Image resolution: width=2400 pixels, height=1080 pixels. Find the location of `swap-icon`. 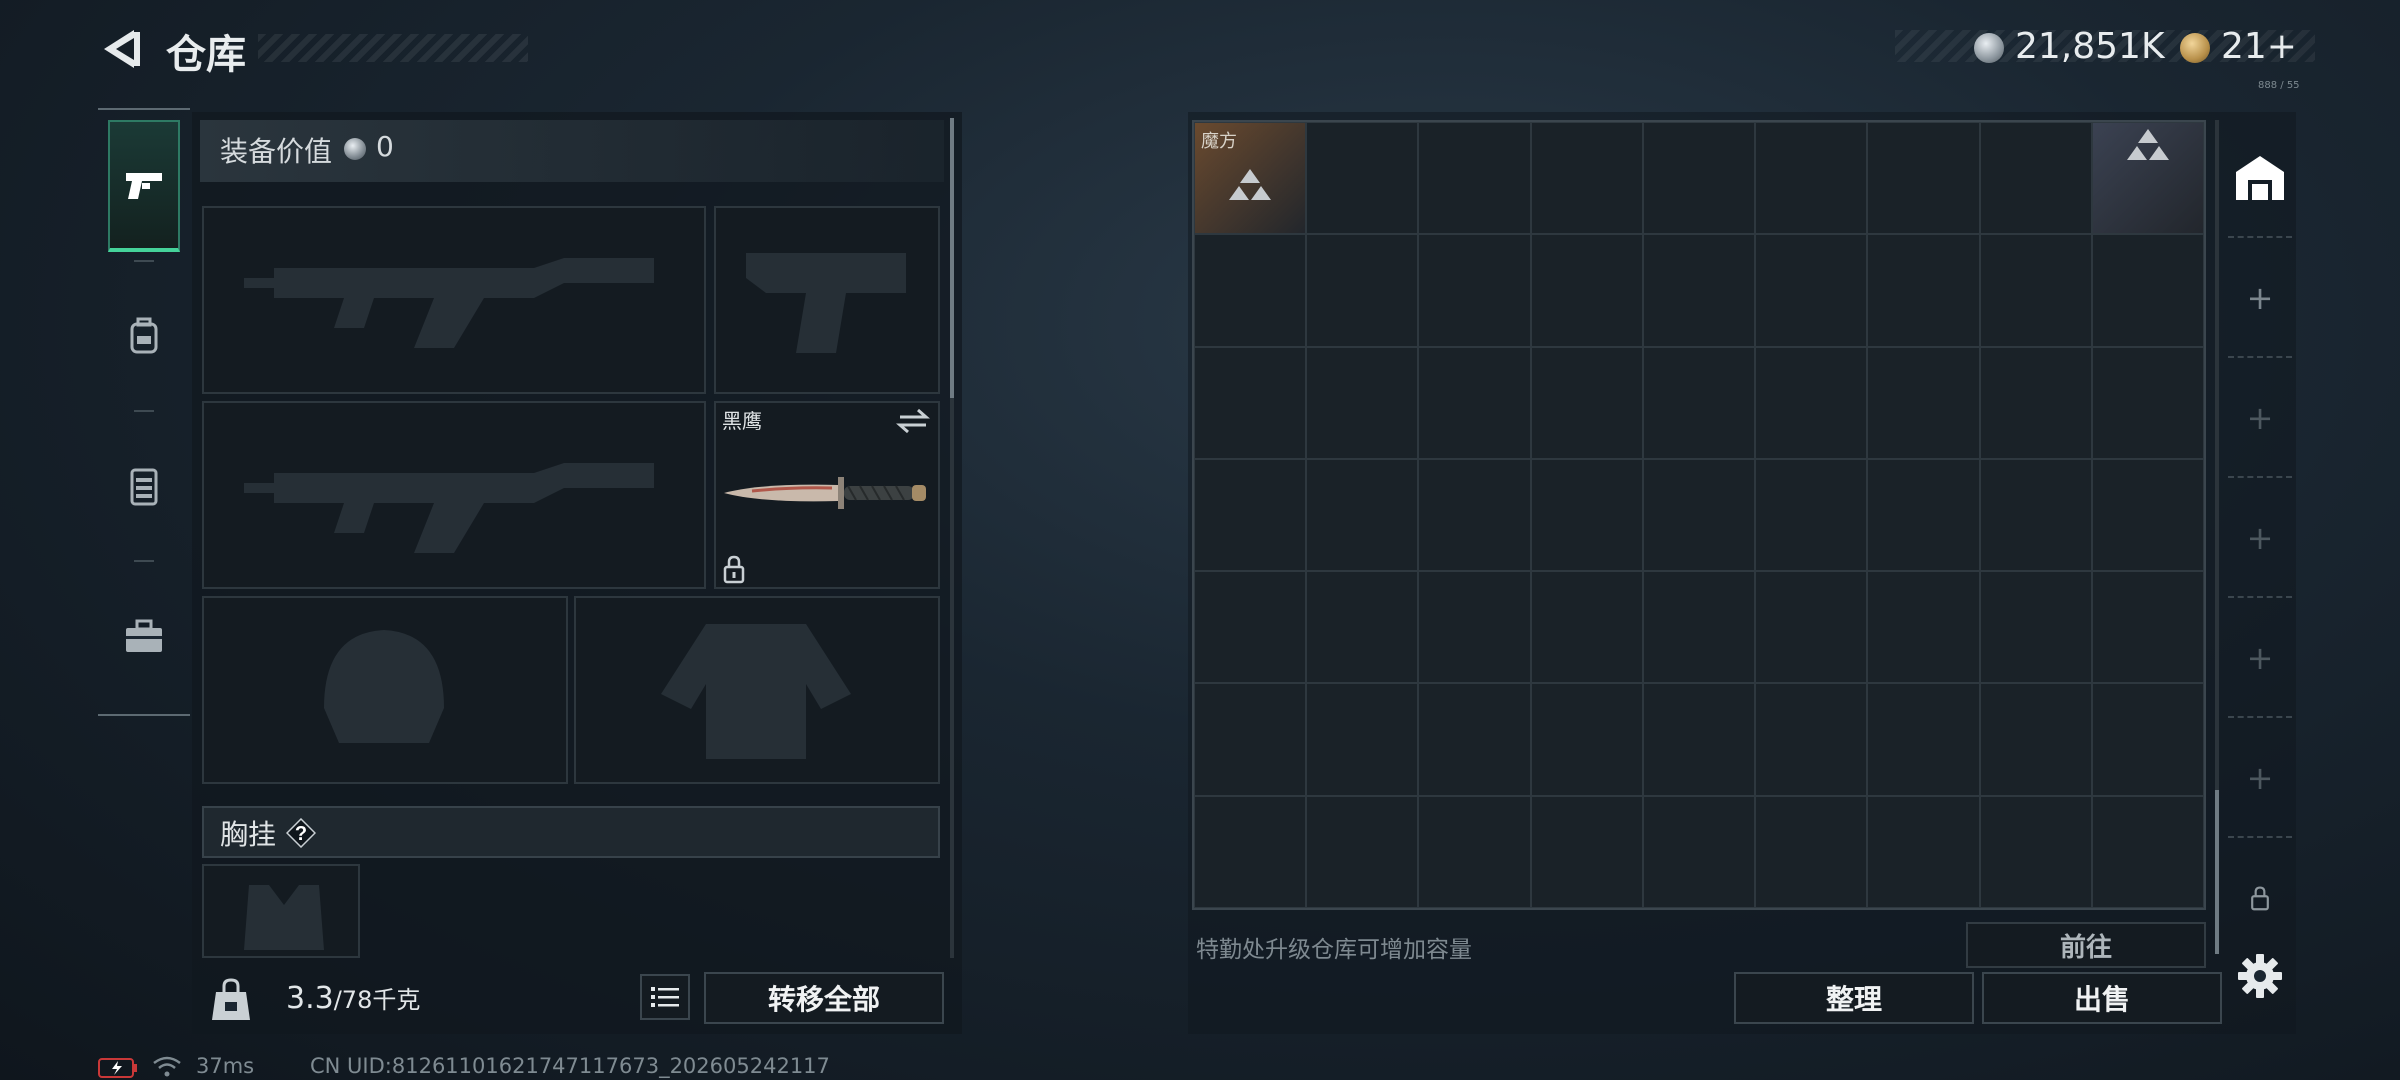

swap-icon is located at coordinates (913, 421).